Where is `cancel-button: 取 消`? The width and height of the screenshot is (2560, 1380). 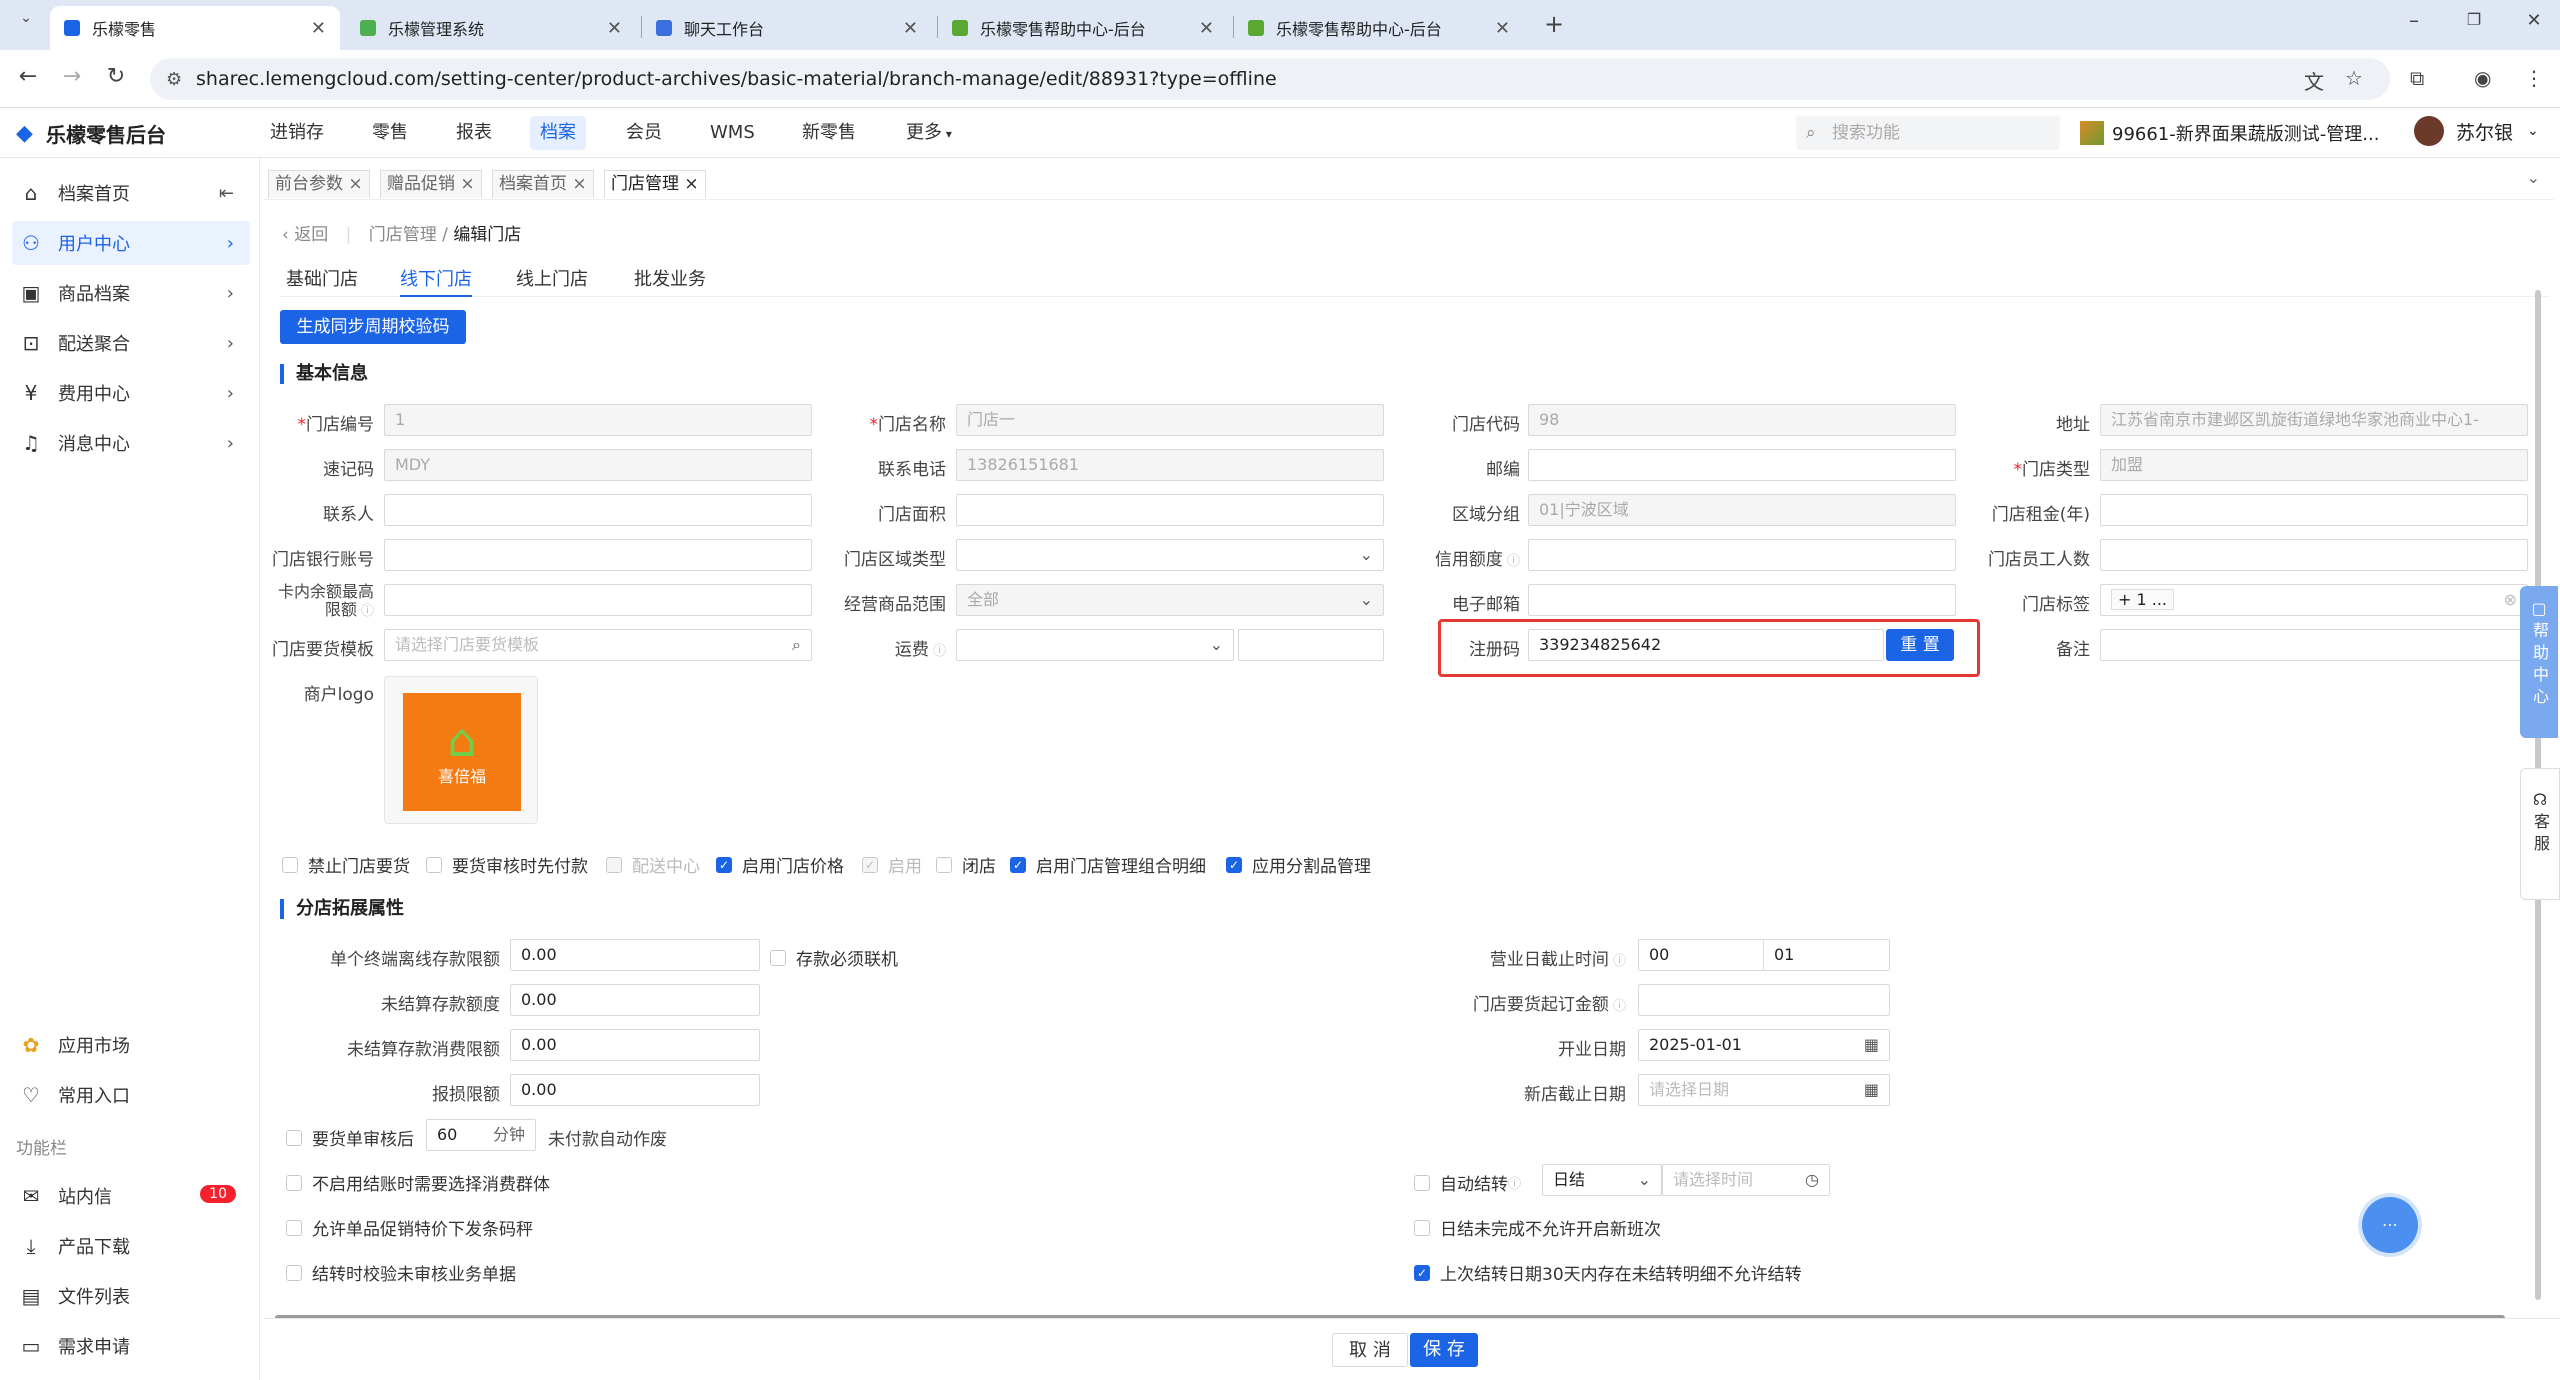 cancel-button: 取 消 is located at coordinates (1370, 1350).